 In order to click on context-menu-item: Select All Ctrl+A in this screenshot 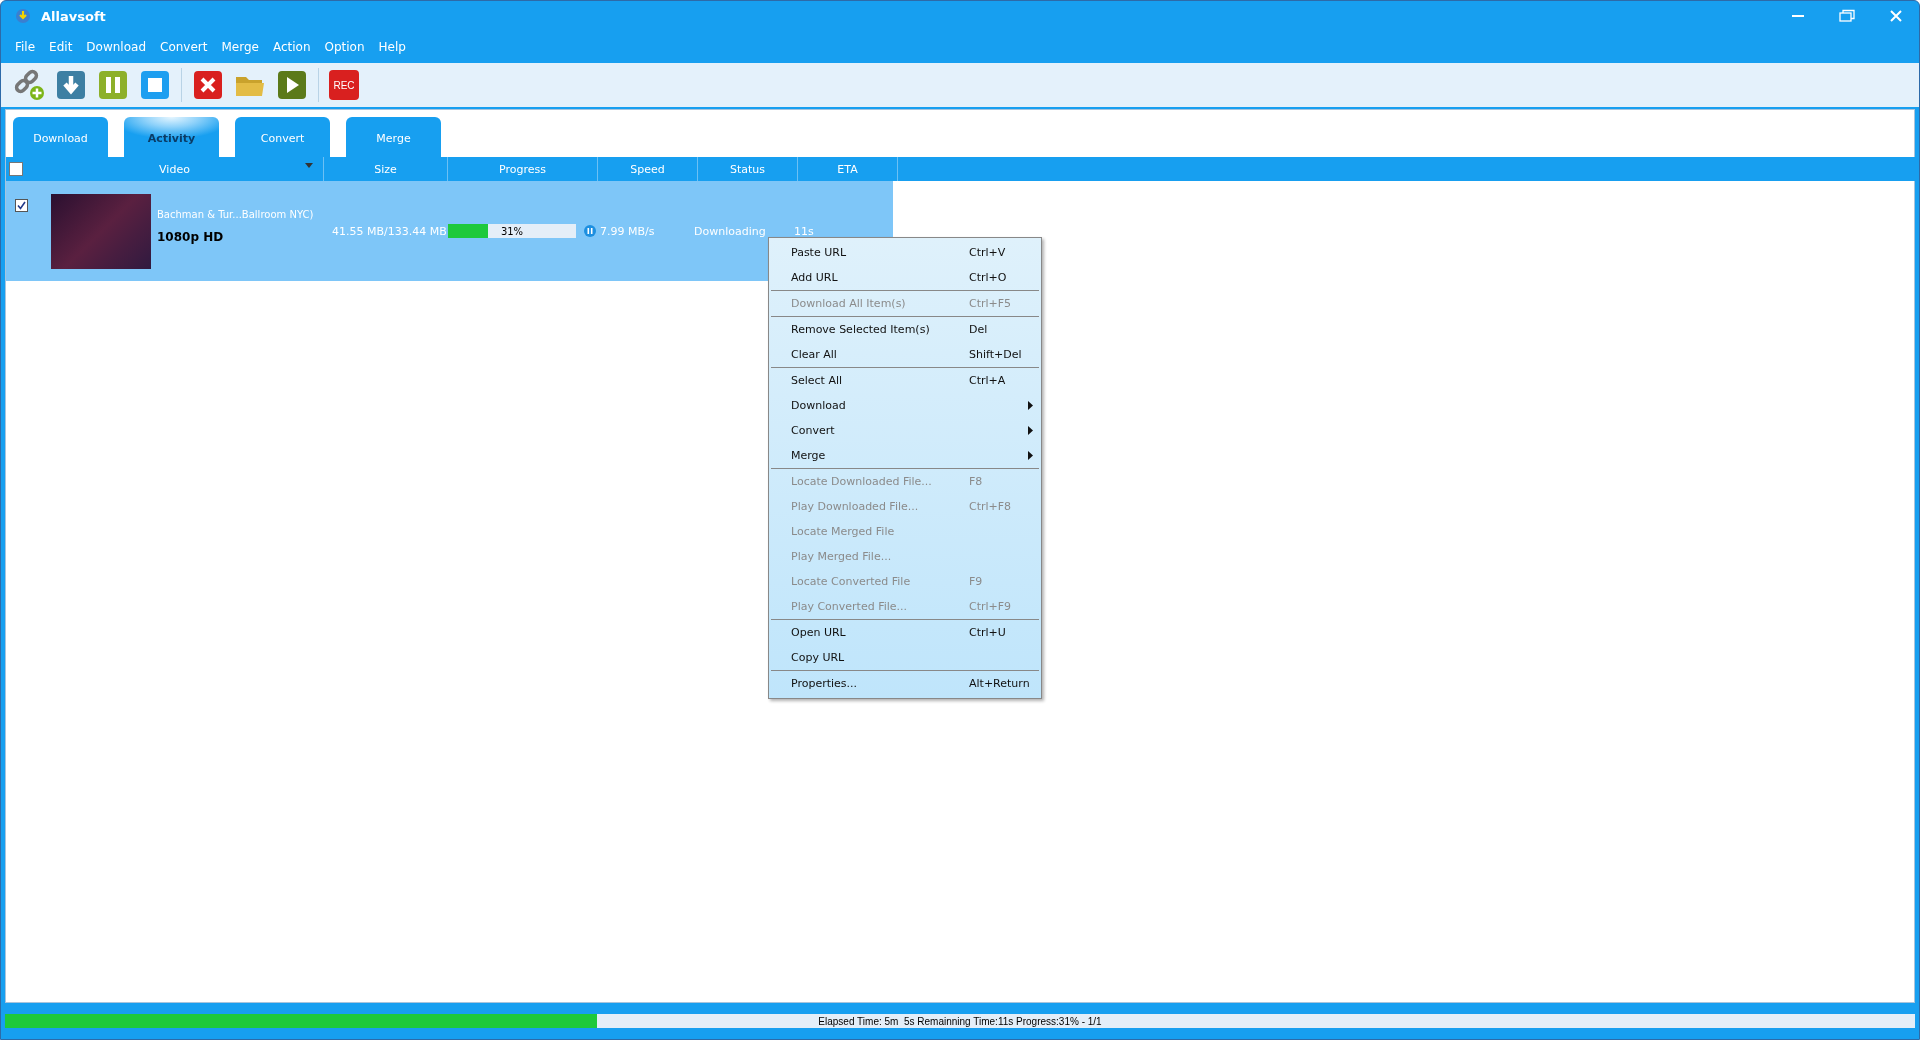, I will do `click(905, 380)`.